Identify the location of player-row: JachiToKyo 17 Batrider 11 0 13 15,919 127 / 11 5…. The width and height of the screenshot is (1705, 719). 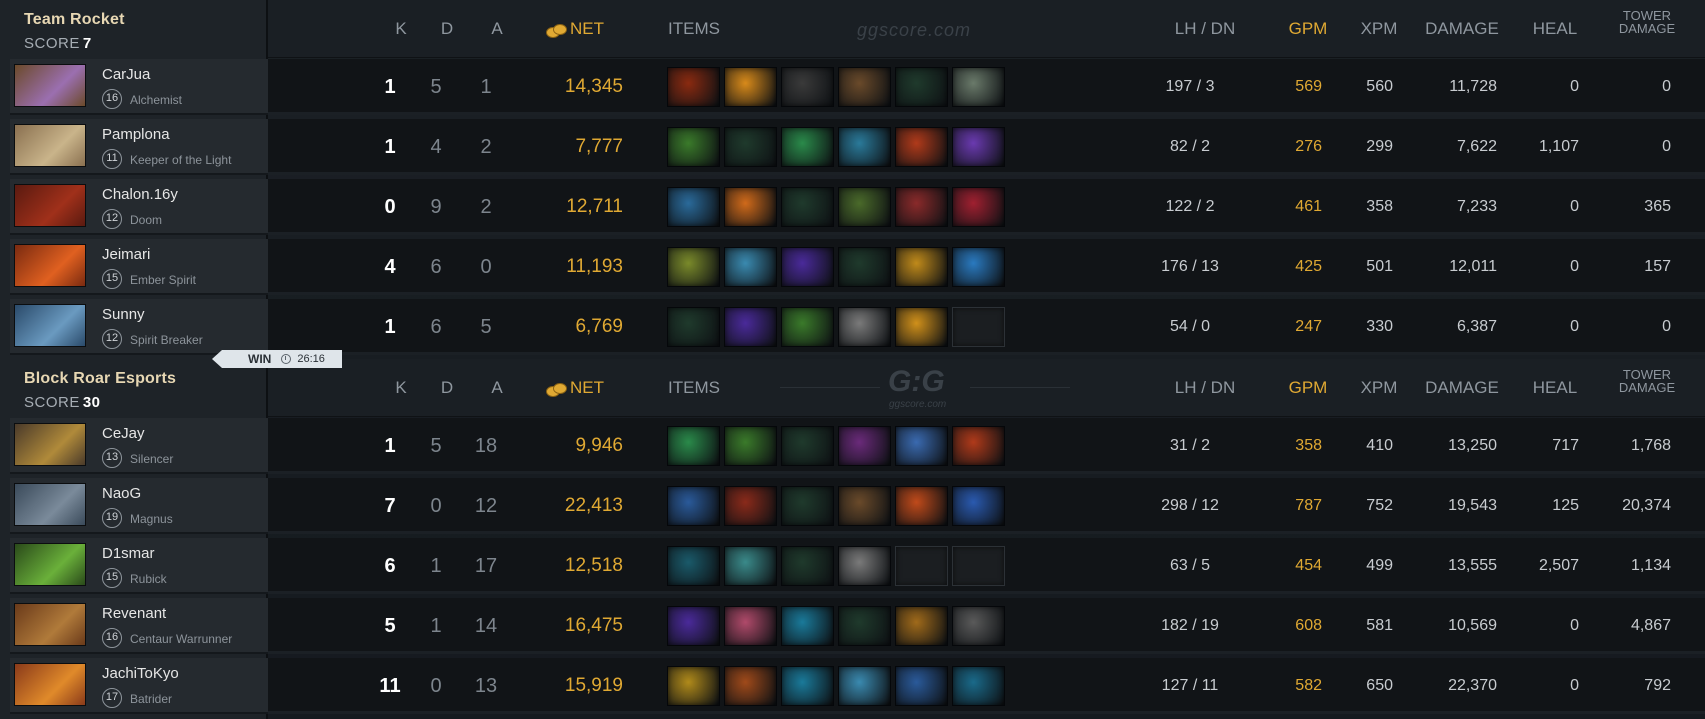
(852, 686).